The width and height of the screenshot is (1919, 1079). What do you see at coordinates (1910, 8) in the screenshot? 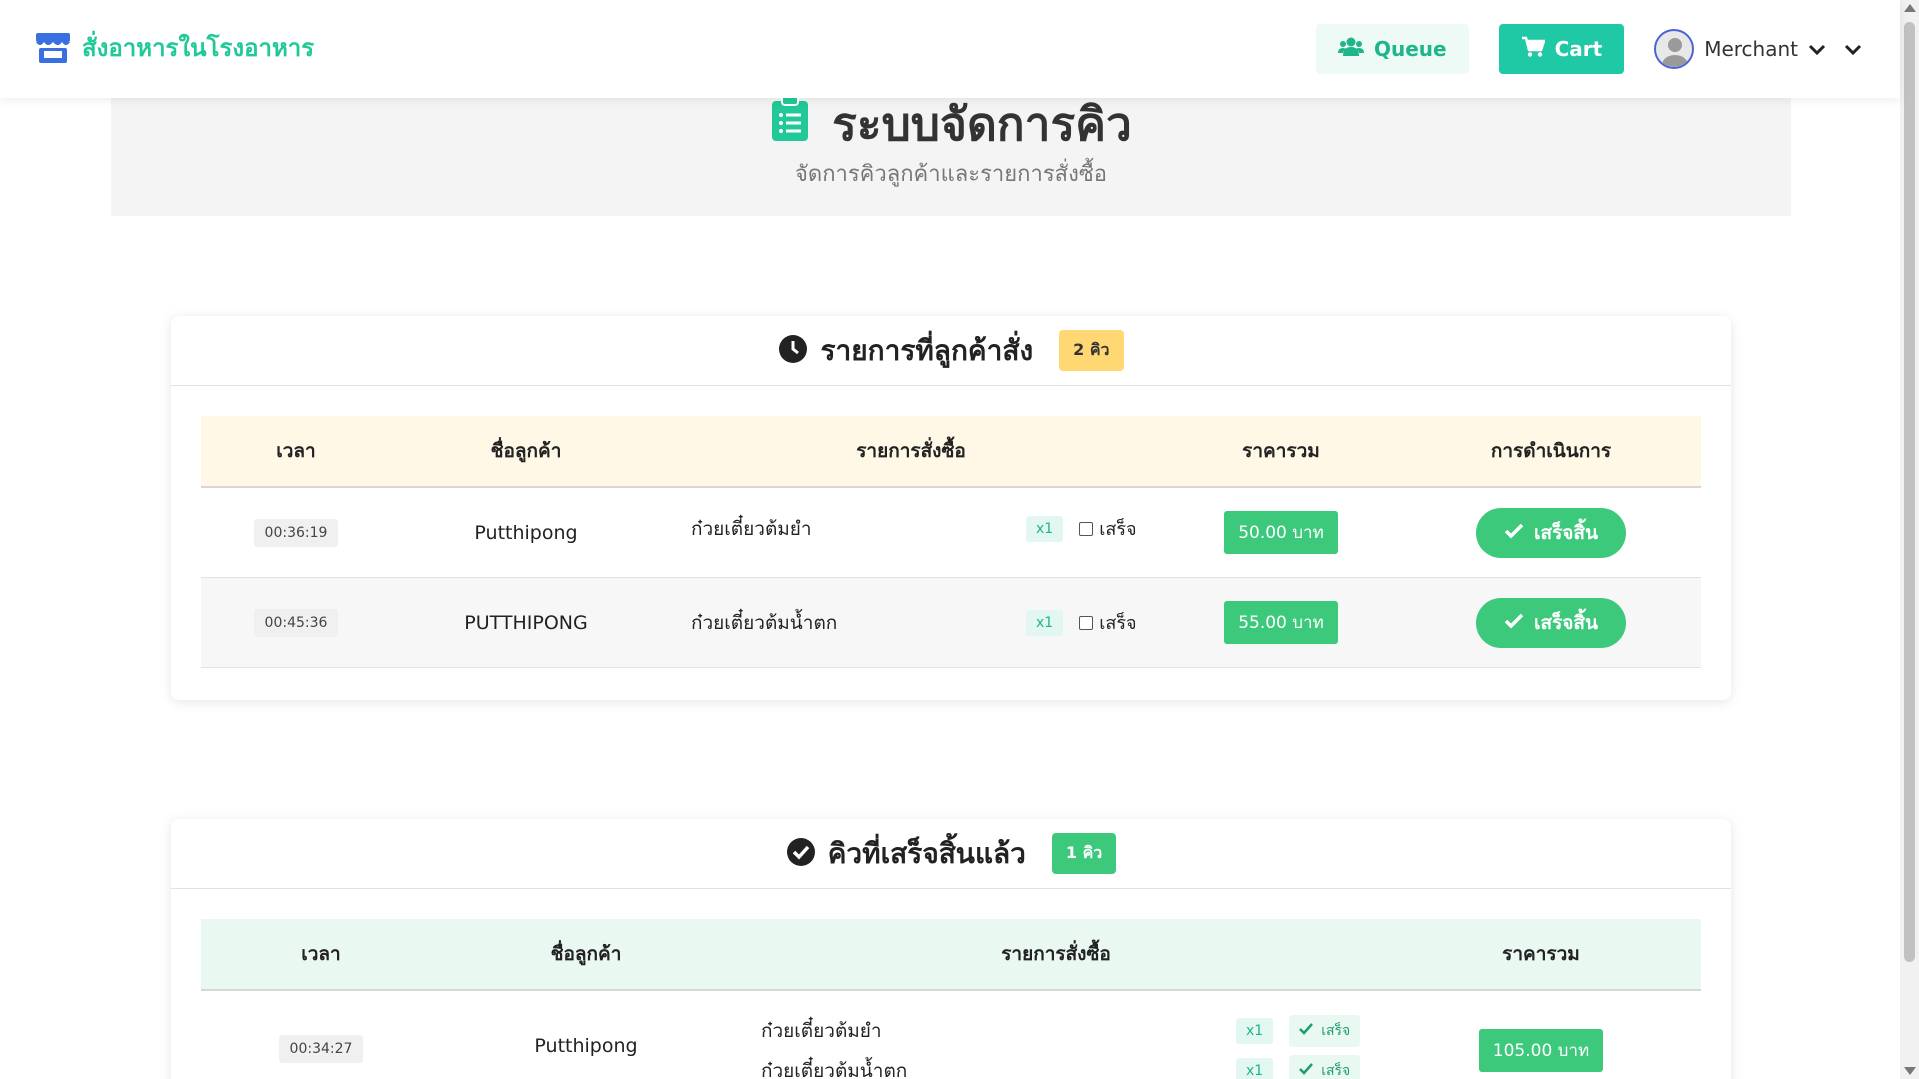
I see `scroll-up-arrow` at bounding box center [1910, 8].